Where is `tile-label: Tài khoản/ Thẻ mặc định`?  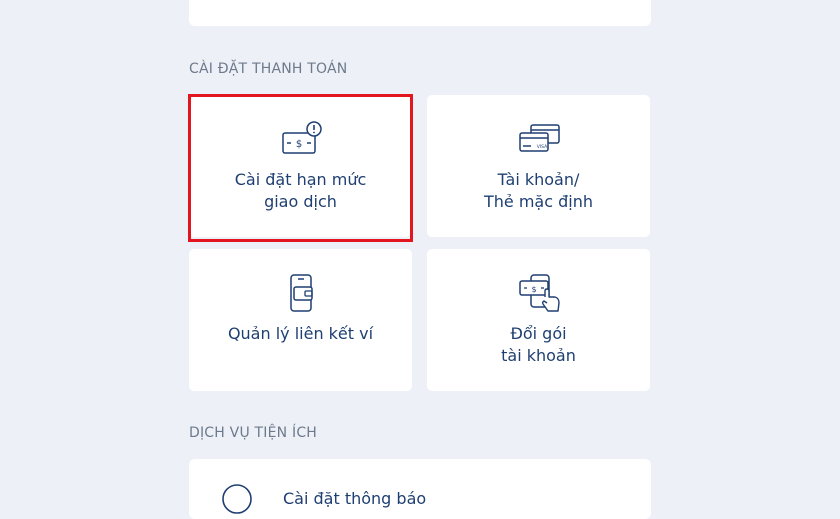
tile-label: Tài khoản/ Thẻ mặc định is located at coordinates (538, 190).